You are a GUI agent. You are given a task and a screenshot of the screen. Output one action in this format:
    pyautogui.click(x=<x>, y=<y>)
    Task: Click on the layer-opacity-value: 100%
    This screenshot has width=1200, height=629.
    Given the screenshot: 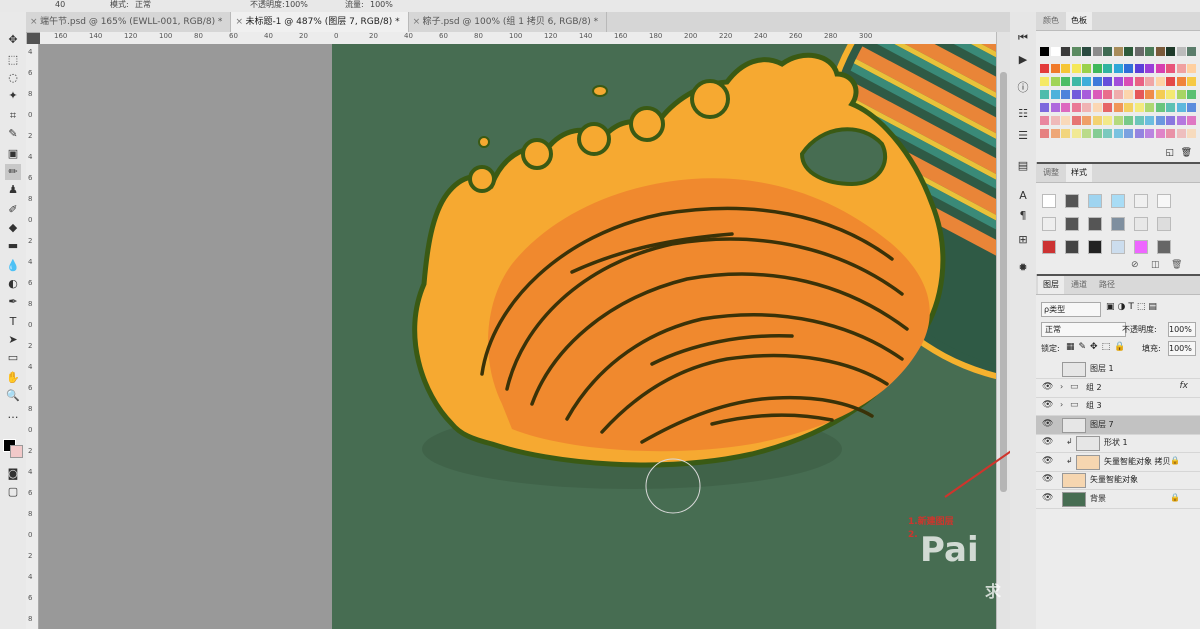 What is the action you would take?
    pyautogui.click(x=1182, y=329)
    